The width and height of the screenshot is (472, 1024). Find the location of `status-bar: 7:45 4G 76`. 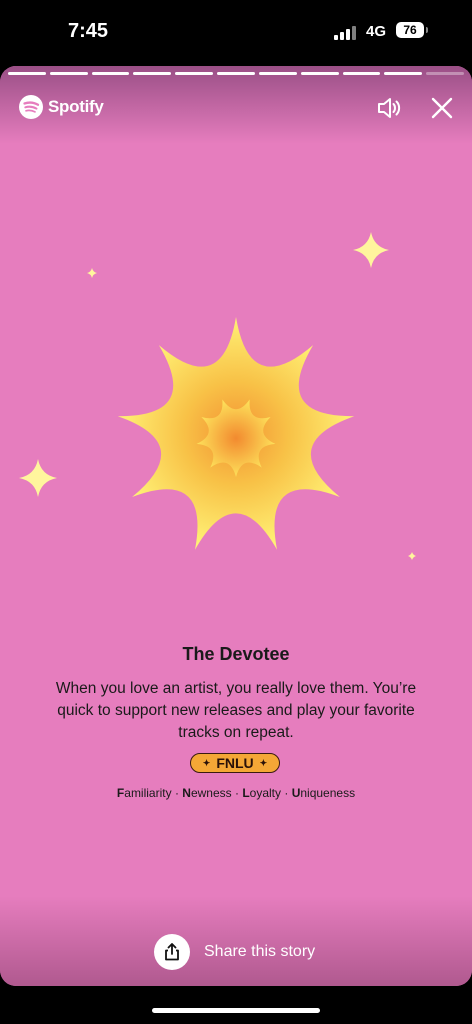

status-bar: 7:45 4G 76 is located at coordinates (236, 32).